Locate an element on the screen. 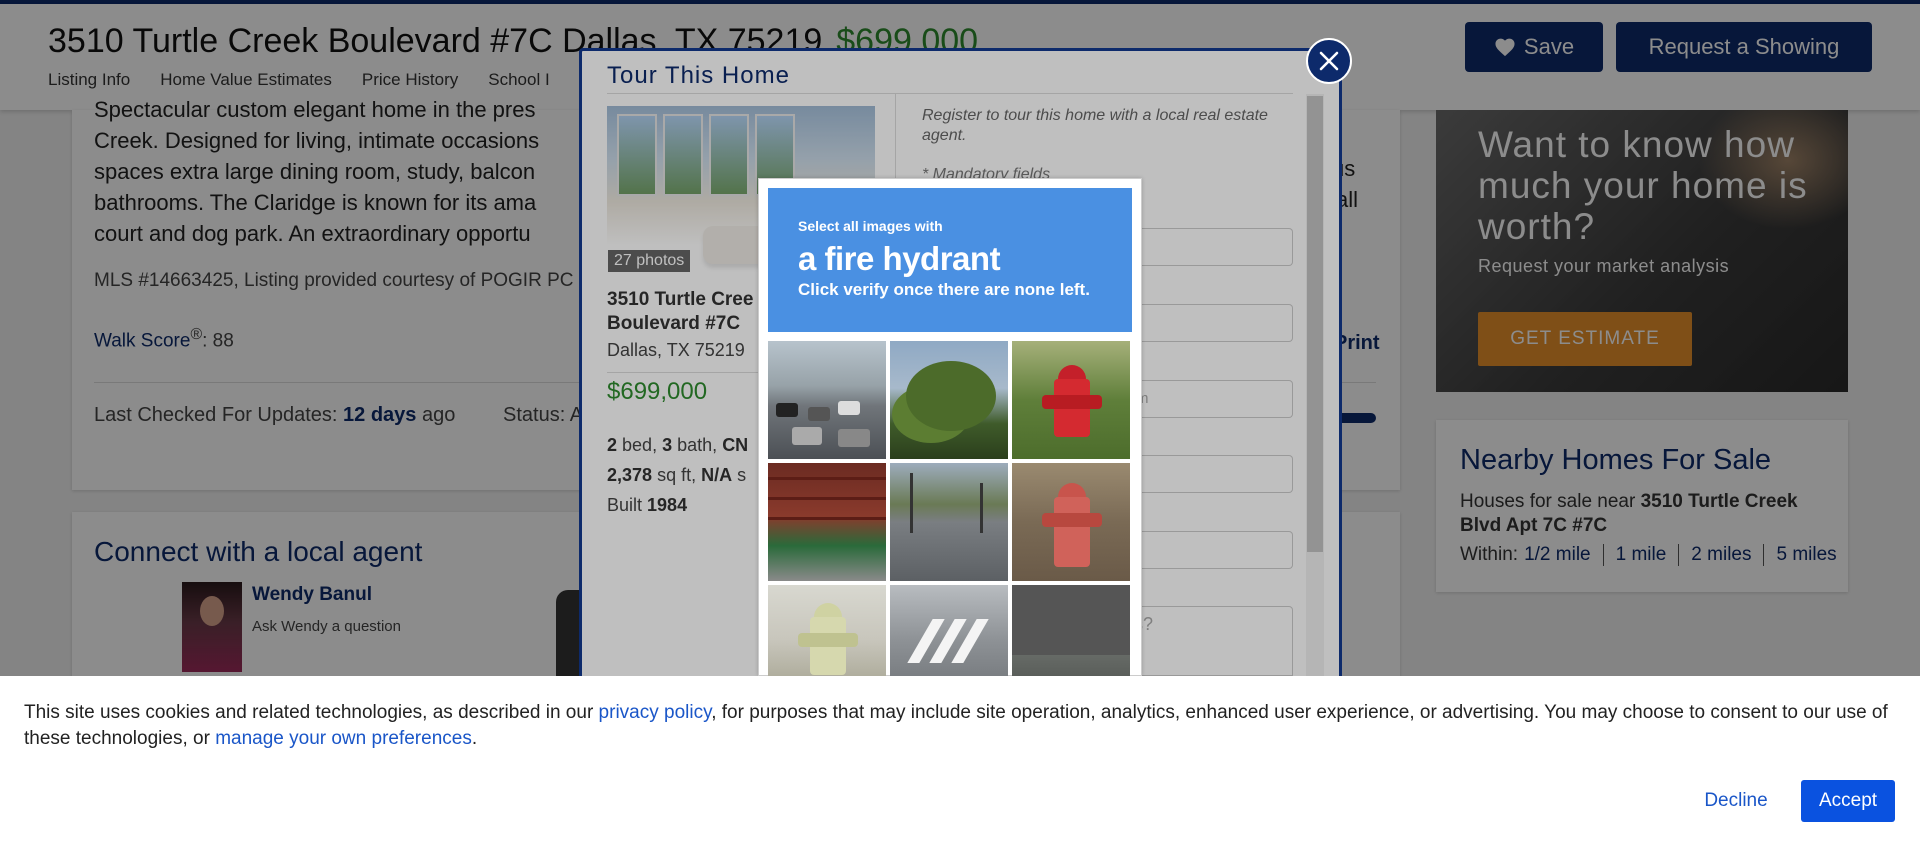 The image size is (1920, 846). close-modal-button is located at coordinates (1329, 61).